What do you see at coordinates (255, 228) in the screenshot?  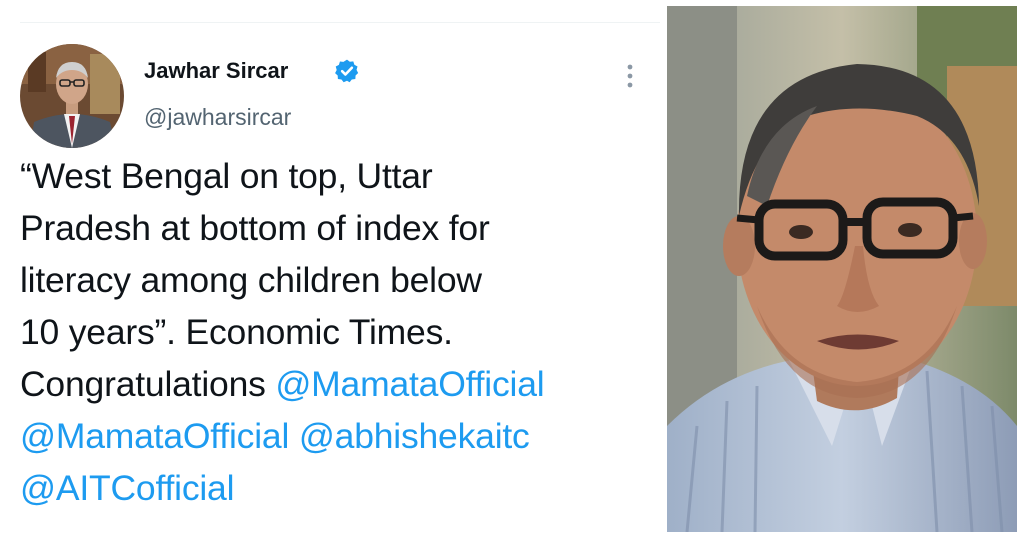 I see `tweet-text-line: Pradesh at bottom of index for` at bounding box center [255, 228].